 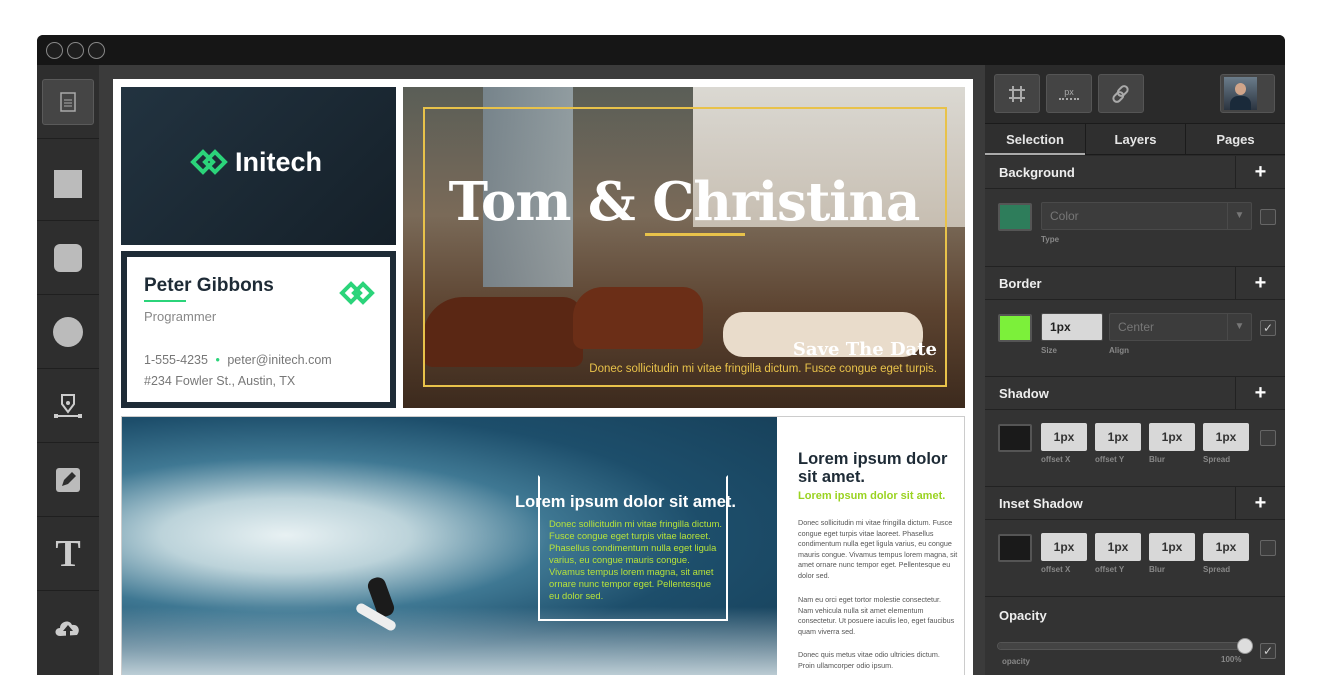 I want to click on left-toolbar: T, so click(x=68, y=370).